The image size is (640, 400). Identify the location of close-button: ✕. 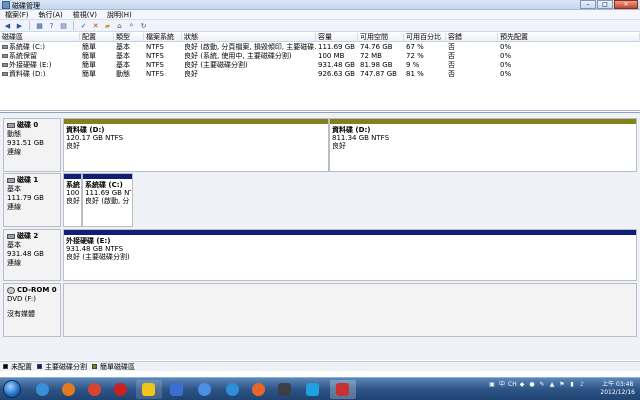
(626, 4).